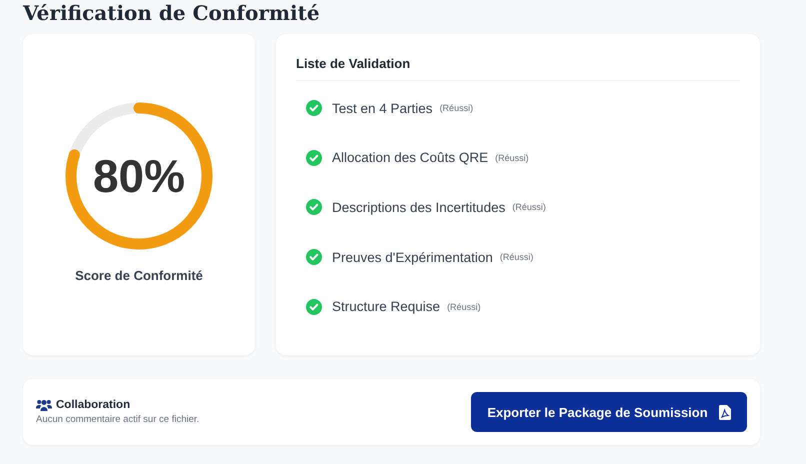 This screenshot has height=464, width=806. I want to click on score-value: 80%, so click(139, 176).